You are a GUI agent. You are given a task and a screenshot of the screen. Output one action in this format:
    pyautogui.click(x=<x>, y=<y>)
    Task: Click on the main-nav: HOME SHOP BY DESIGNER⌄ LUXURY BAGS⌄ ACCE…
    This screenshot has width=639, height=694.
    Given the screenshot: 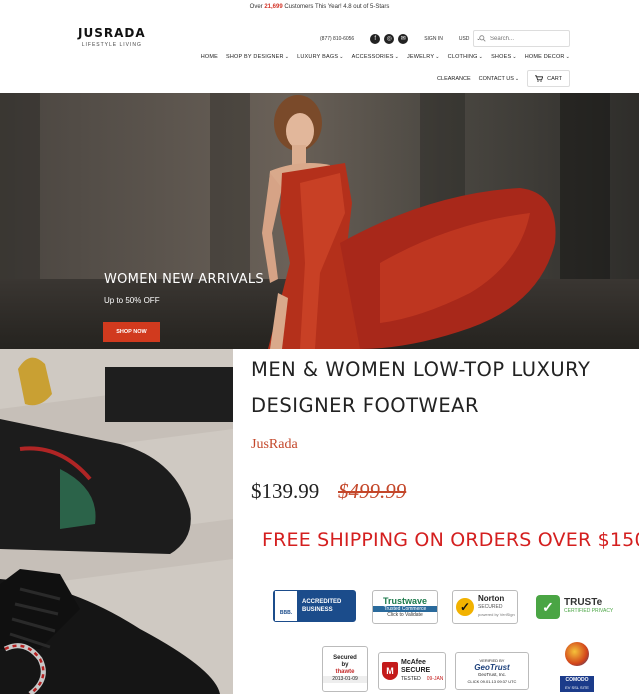 What is the action you would take?
    pyautogui.click(x=385, y=57)
    